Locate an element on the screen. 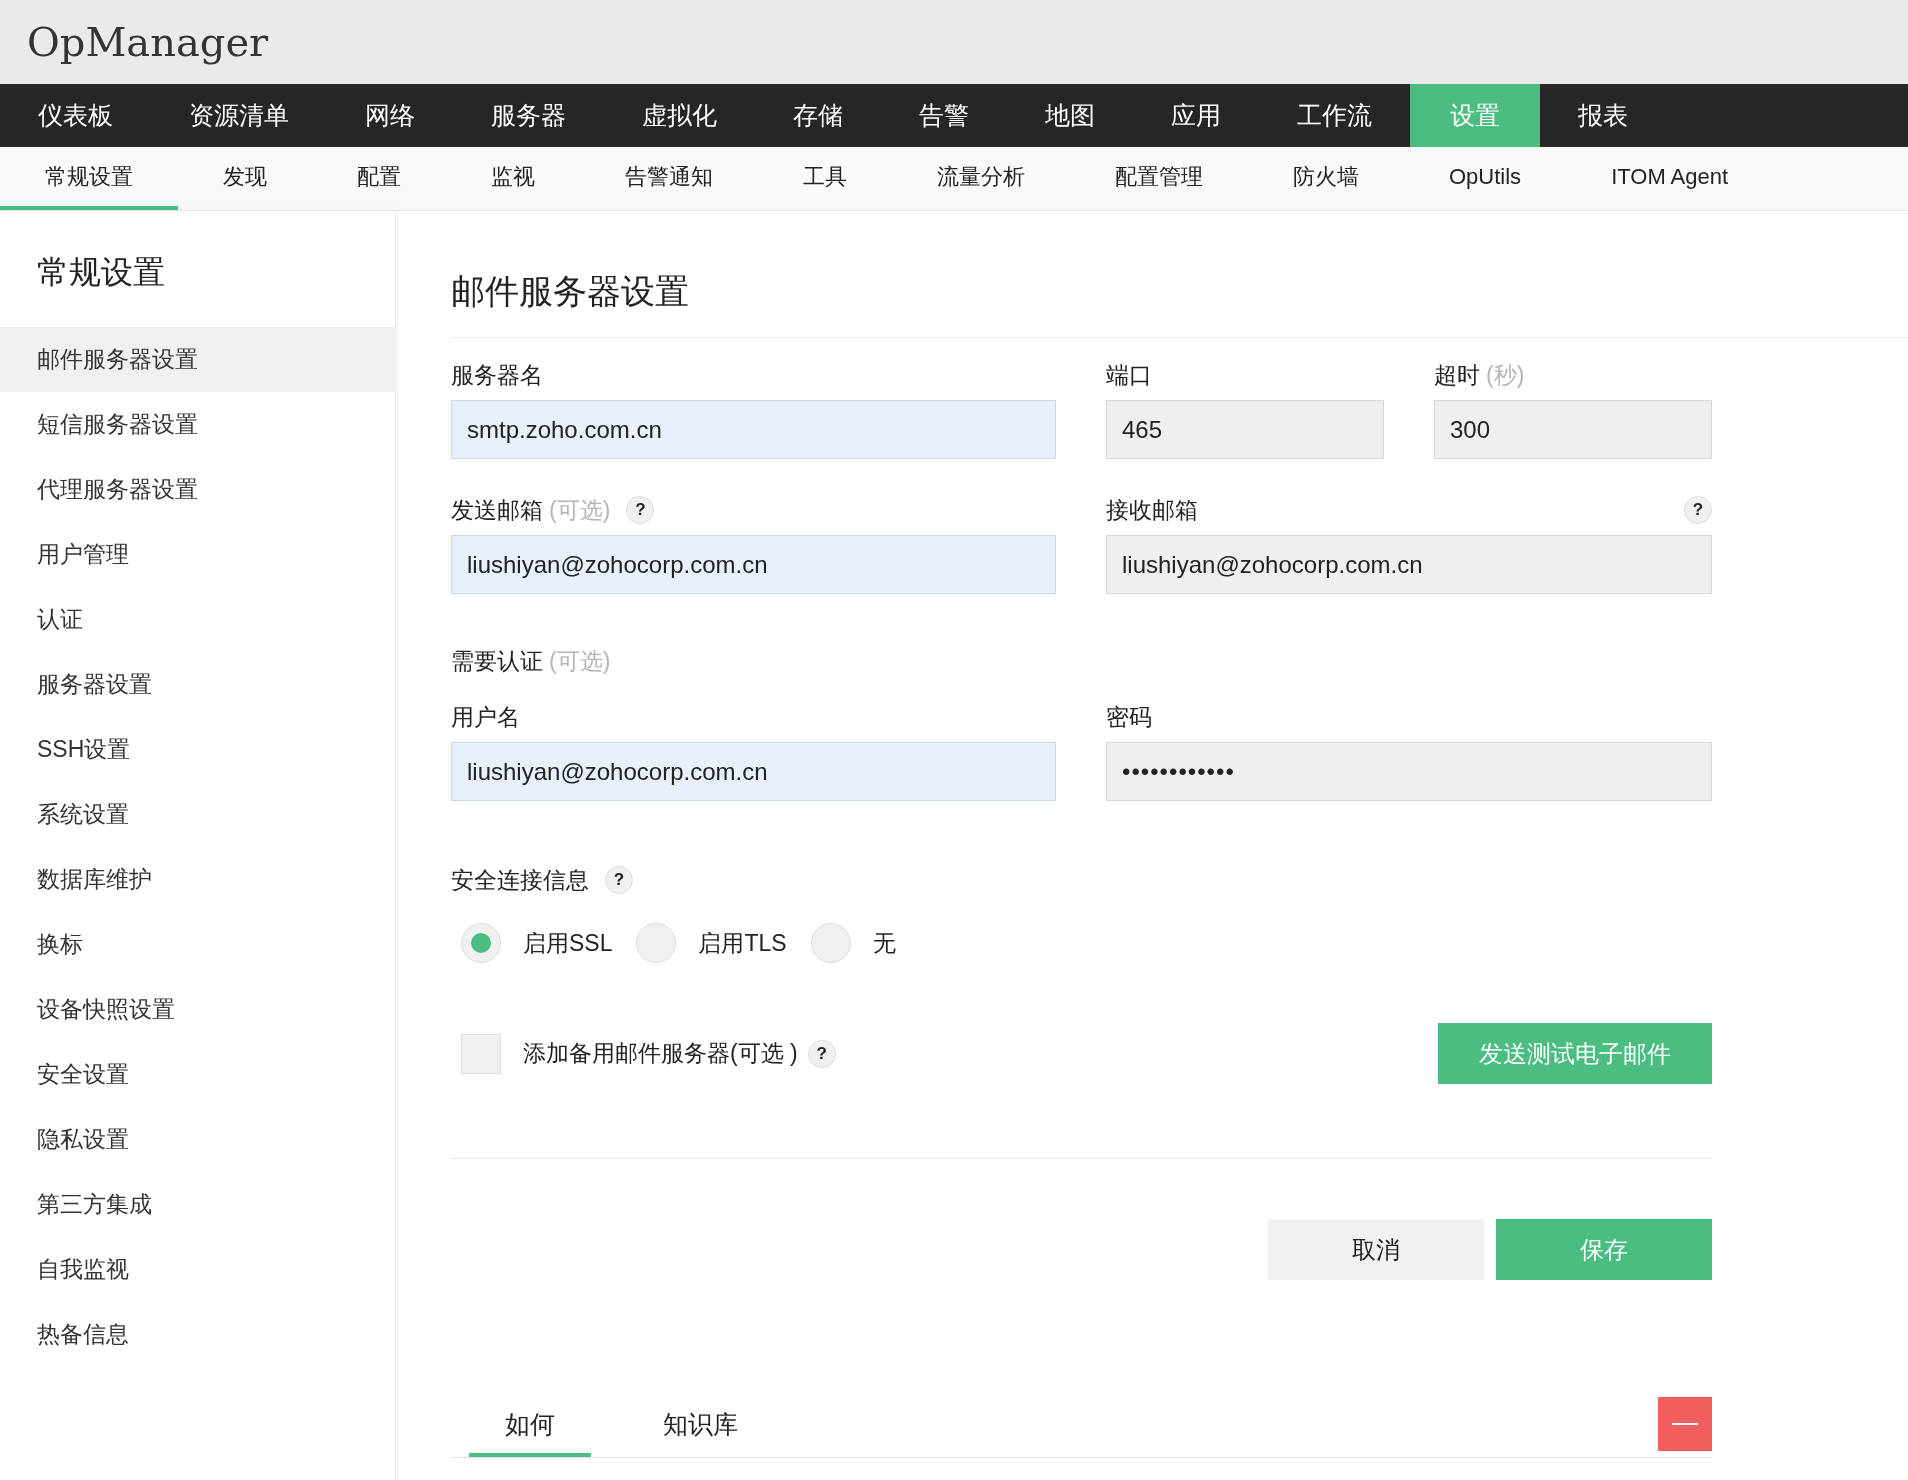  minus-icon is located at coordinates (1685, 1424).